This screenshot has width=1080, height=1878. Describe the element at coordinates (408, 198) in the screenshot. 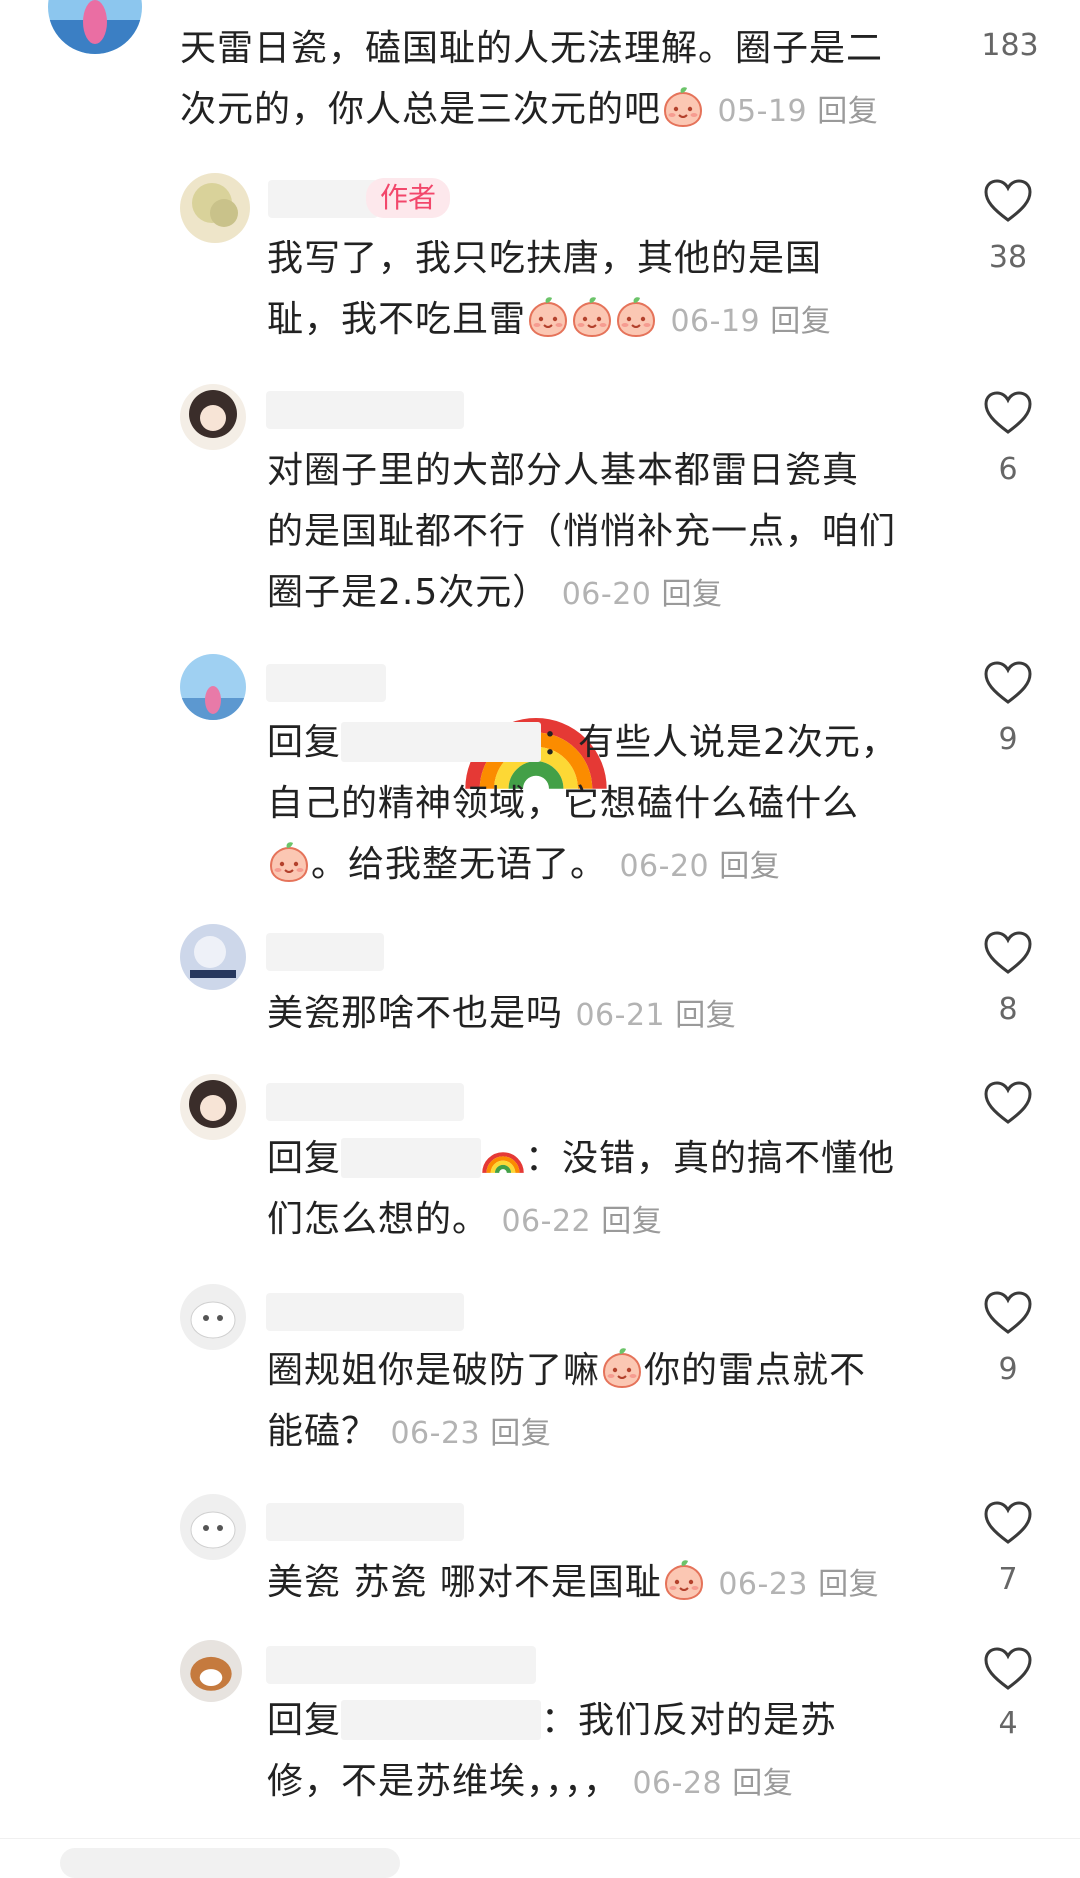

I see `author-badge: 作者` at that location.